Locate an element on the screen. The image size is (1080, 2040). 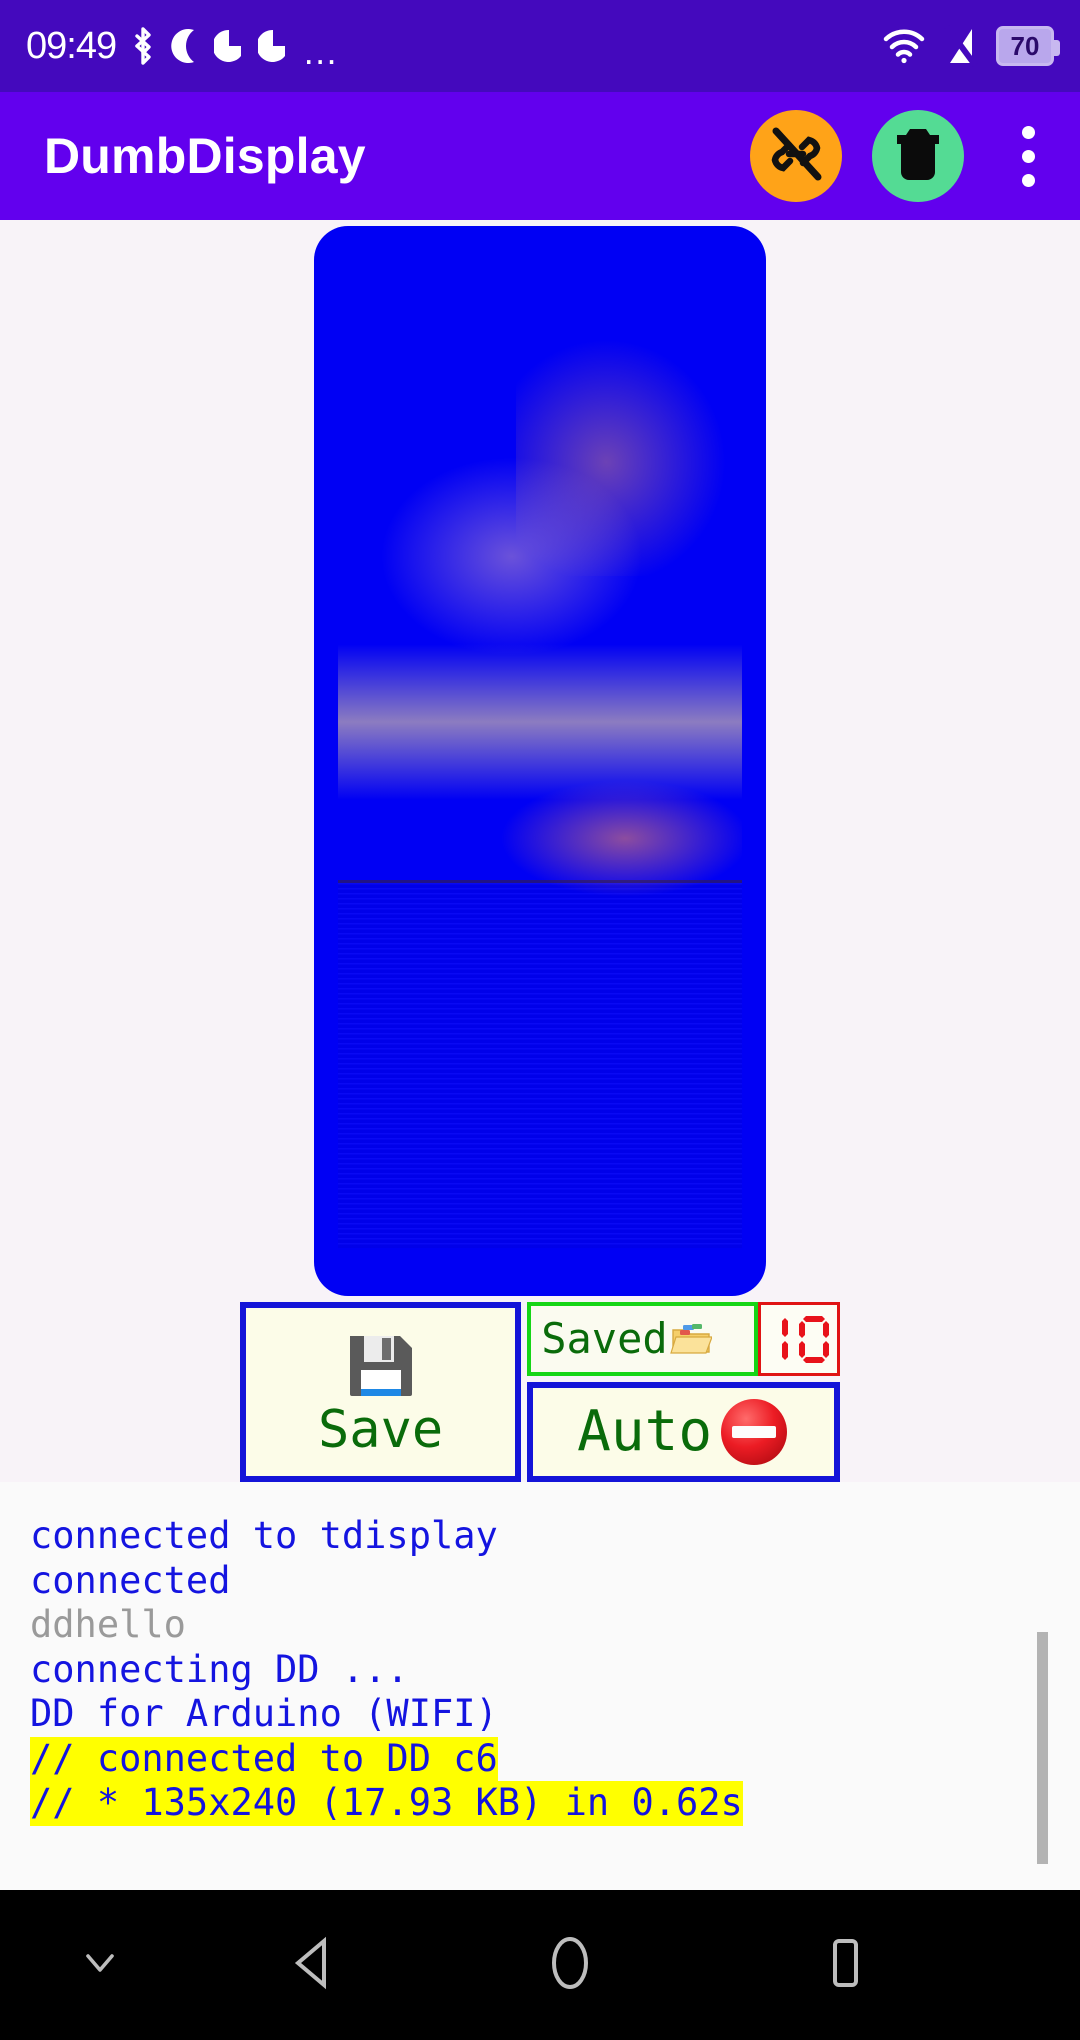
trash-icon is located at coordinates (918, 156).